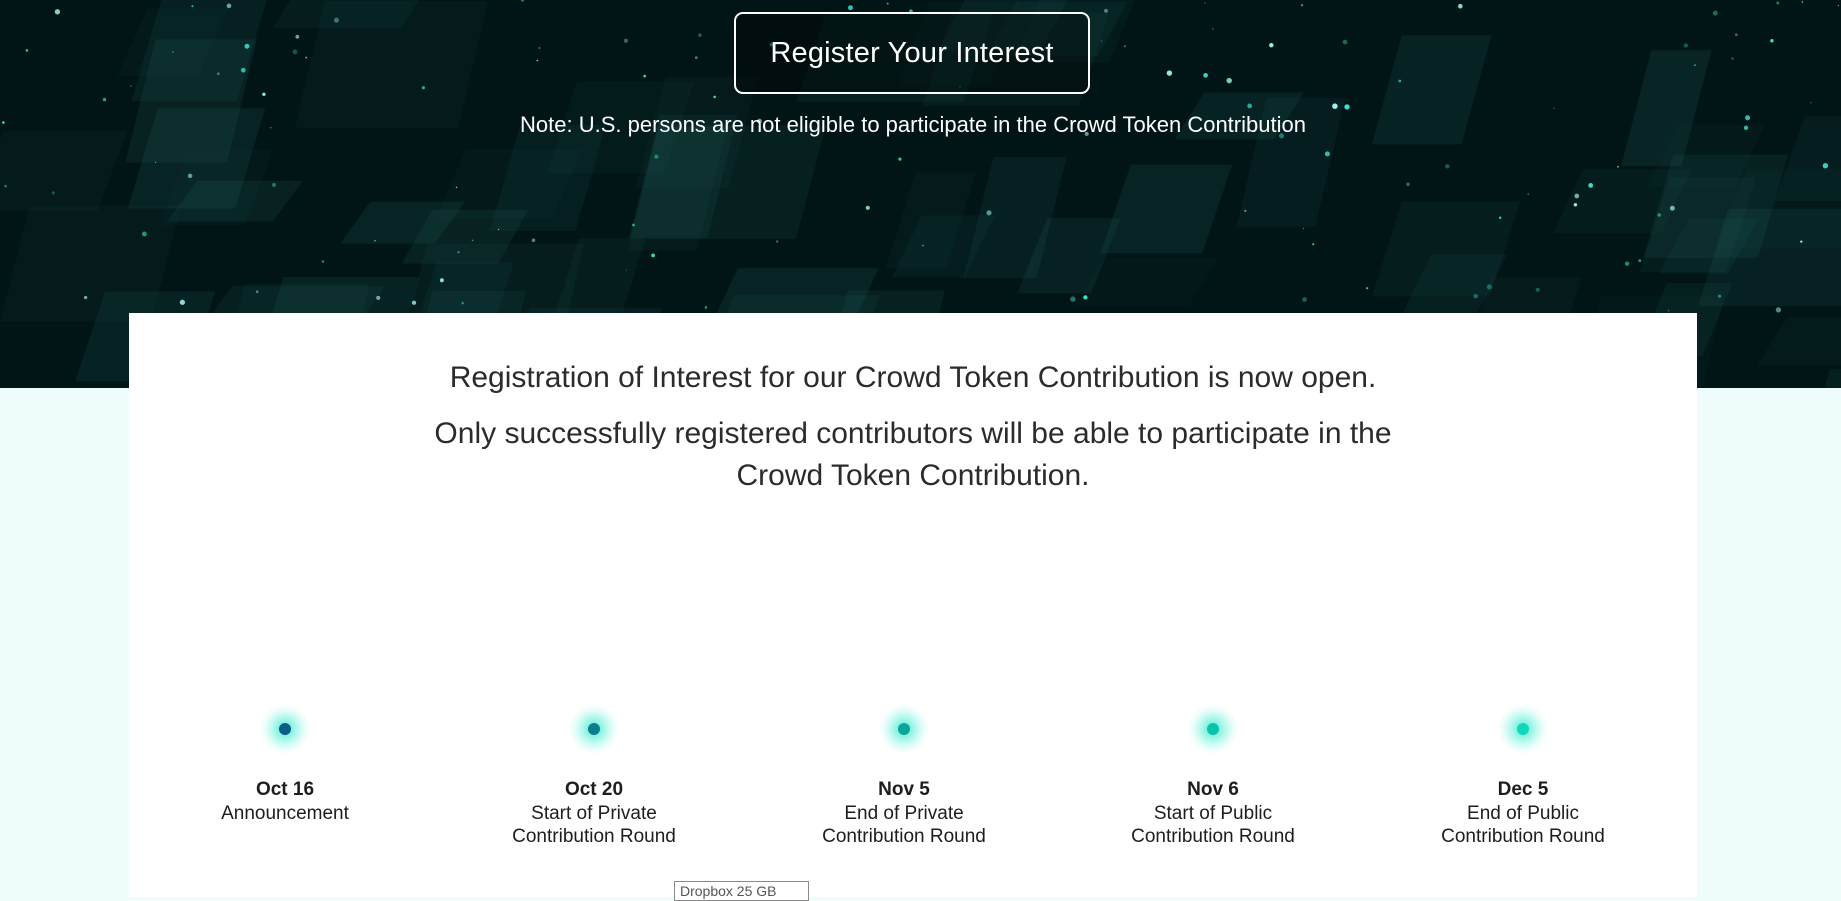  What do you see at coordinates (1523, 825) in the screenshot?
I see `milestone-label: End of Public Contribution Round` at bounding box center [1523, 825].